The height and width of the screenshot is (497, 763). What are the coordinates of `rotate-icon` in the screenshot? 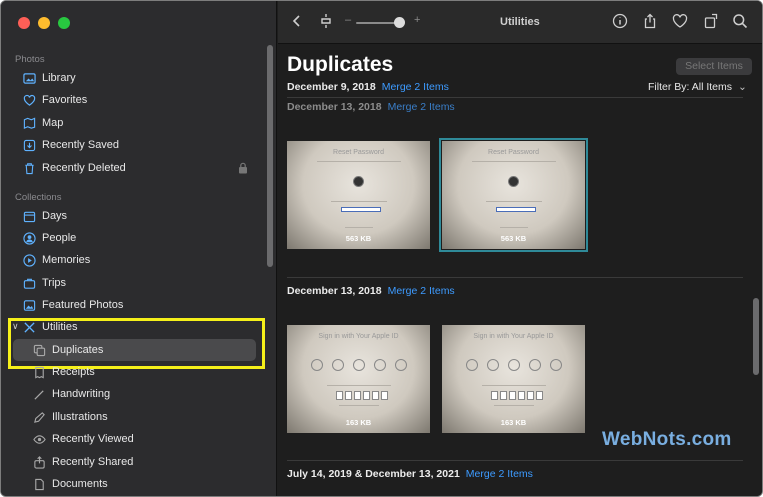 It's located at (711, 22).